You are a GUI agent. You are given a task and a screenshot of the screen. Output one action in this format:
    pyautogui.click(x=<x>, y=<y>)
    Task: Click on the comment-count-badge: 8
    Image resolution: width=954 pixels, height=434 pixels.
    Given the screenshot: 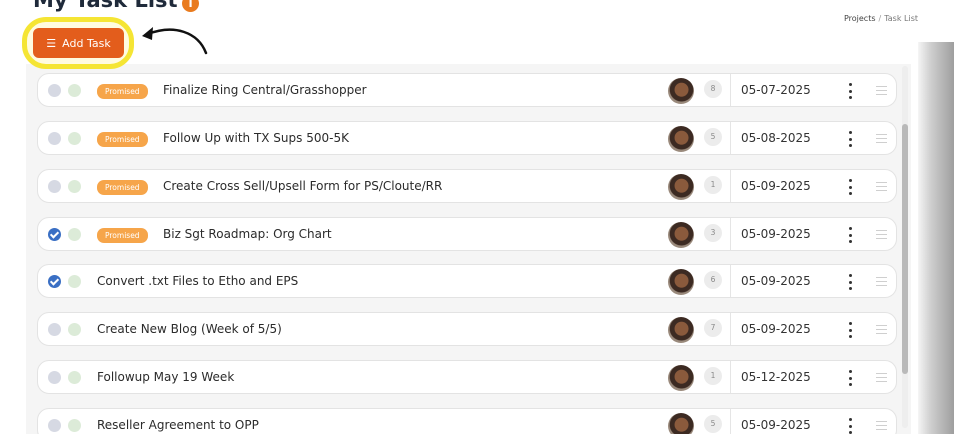 What is the action you would take?
    pyautogui.click(x=713, y=89)
    